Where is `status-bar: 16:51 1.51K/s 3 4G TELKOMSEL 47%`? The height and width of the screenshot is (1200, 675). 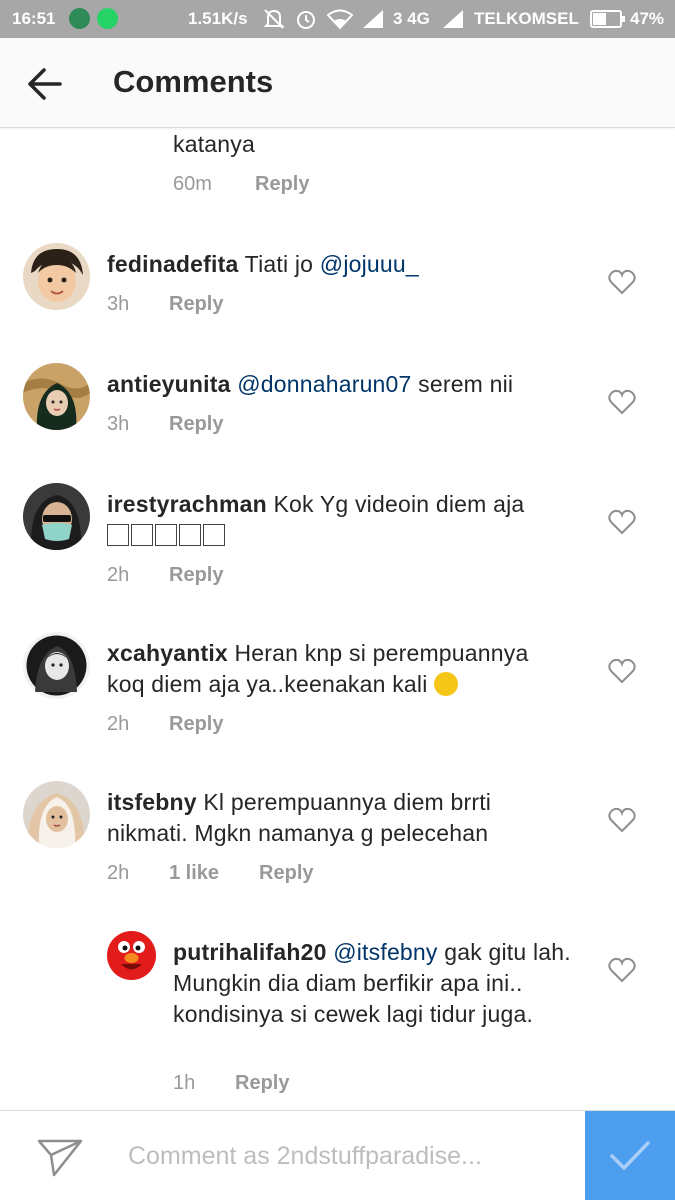 status-bar: 16:51 1.51K/s 3 4G TELKOMSEL 47% is located at coordinates (337, 19).